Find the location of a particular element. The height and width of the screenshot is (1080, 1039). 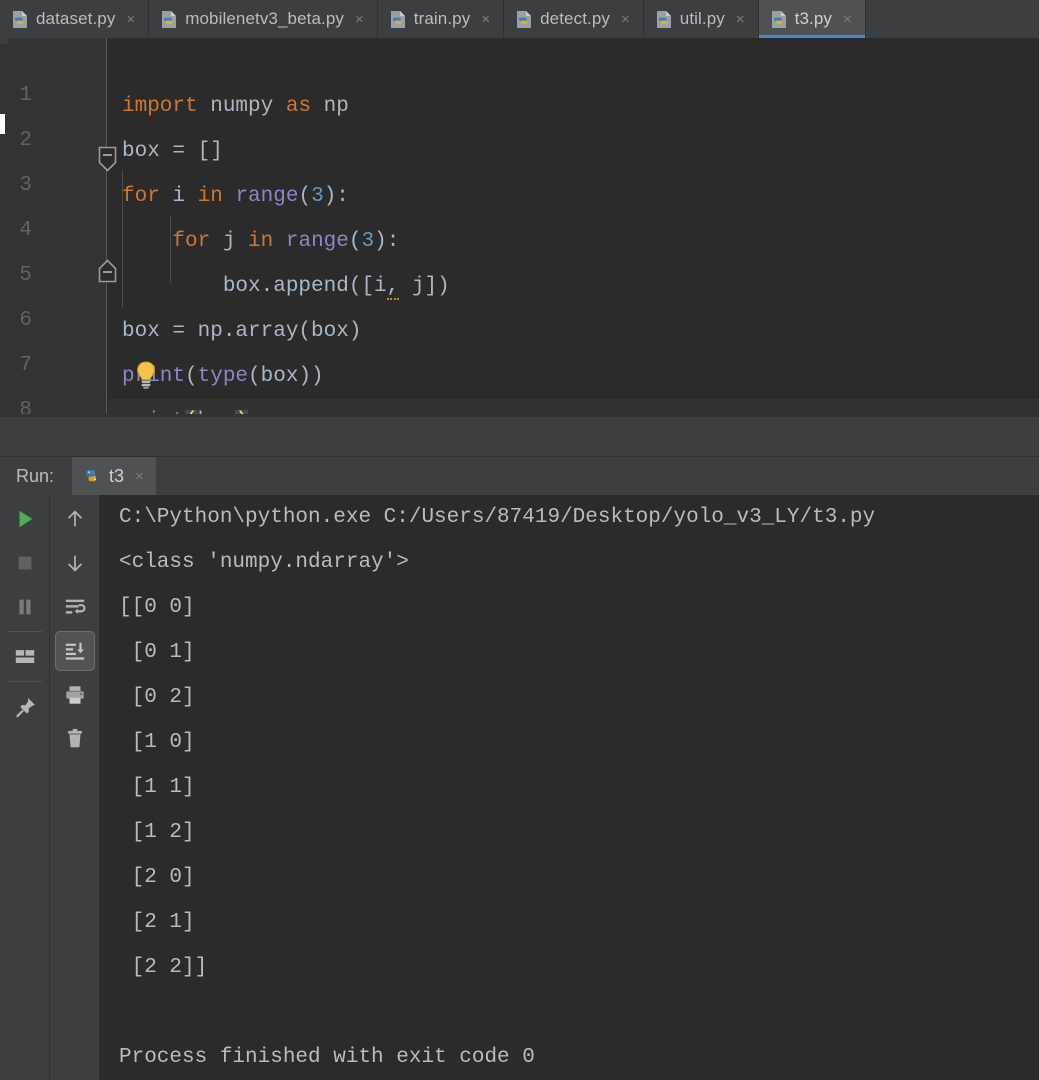

code-line-5: box.append([i, j]) is located at coordinates (573, 286).